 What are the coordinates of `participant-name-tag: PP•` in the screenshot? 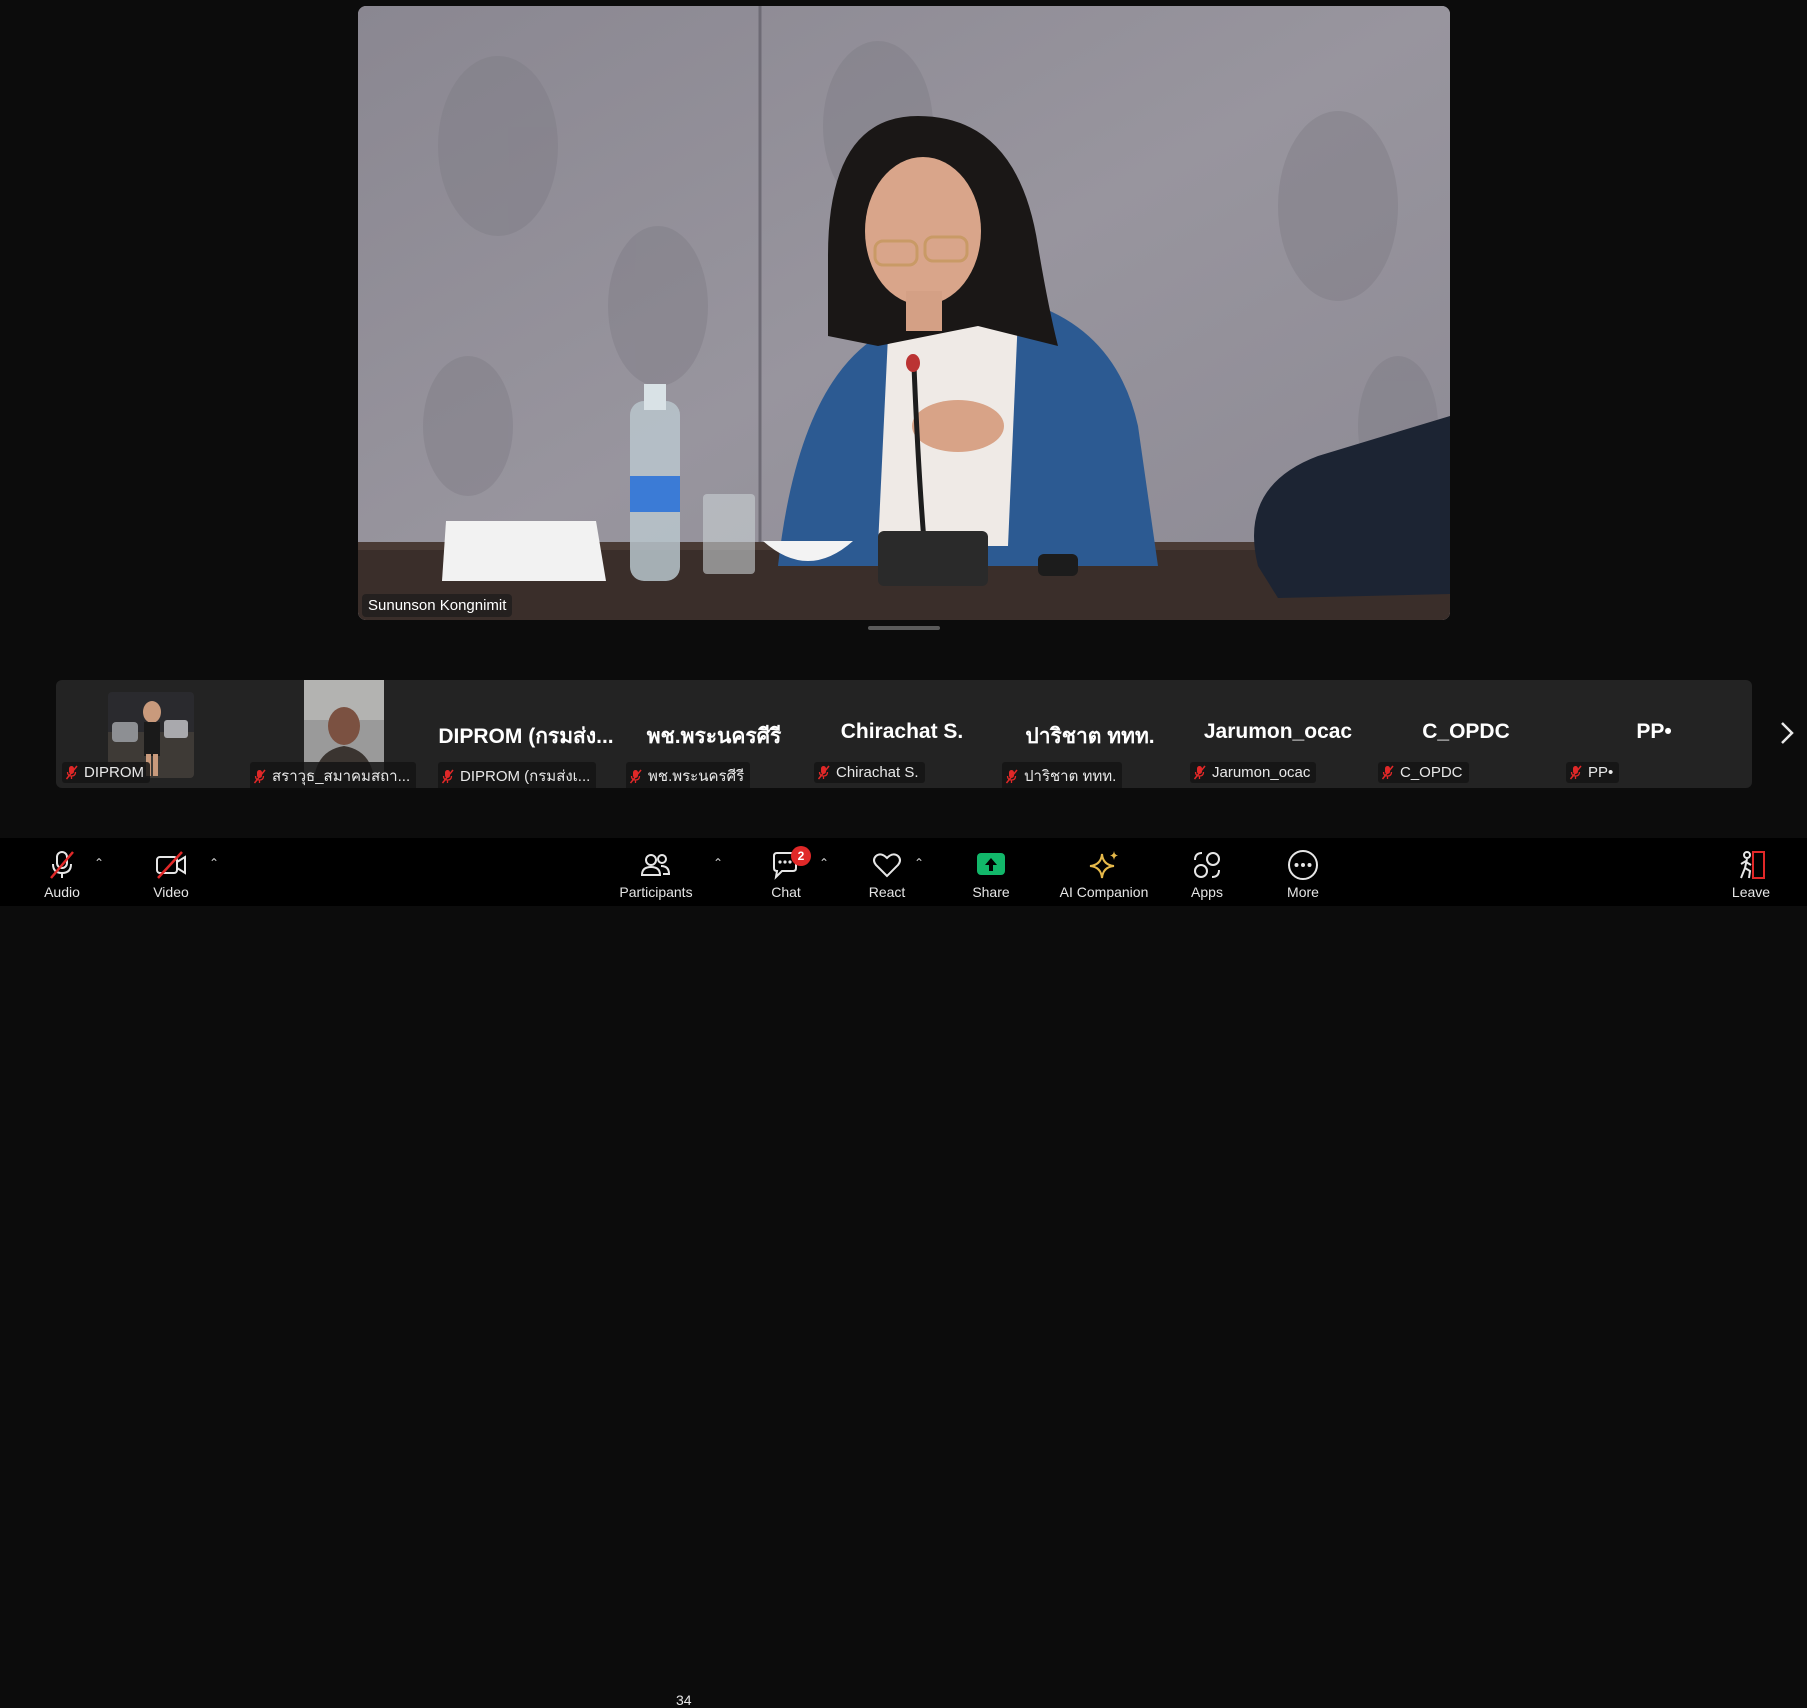 It's located at (1593, 772).